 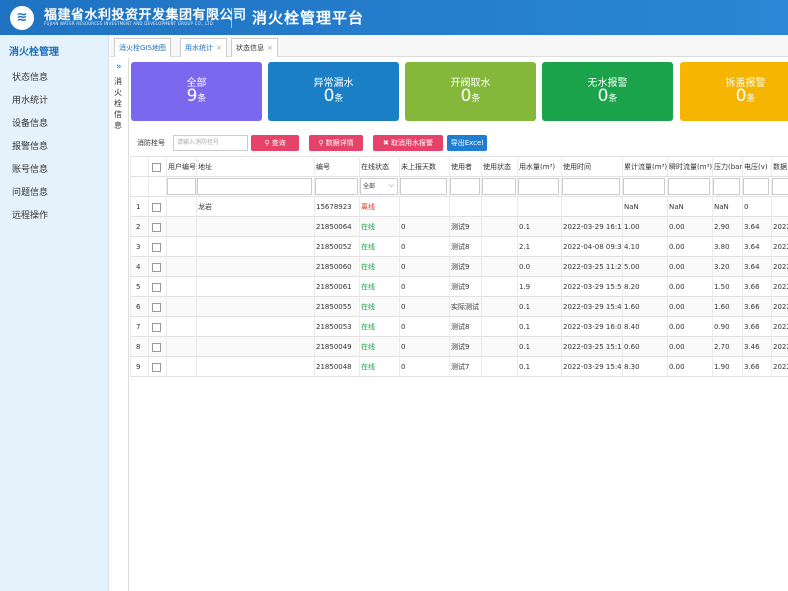 What do you see at coordinates (30, 168) in the screenshot?
I see `sidebar-item-account: 账号信息` at bounding box center [30, 168].